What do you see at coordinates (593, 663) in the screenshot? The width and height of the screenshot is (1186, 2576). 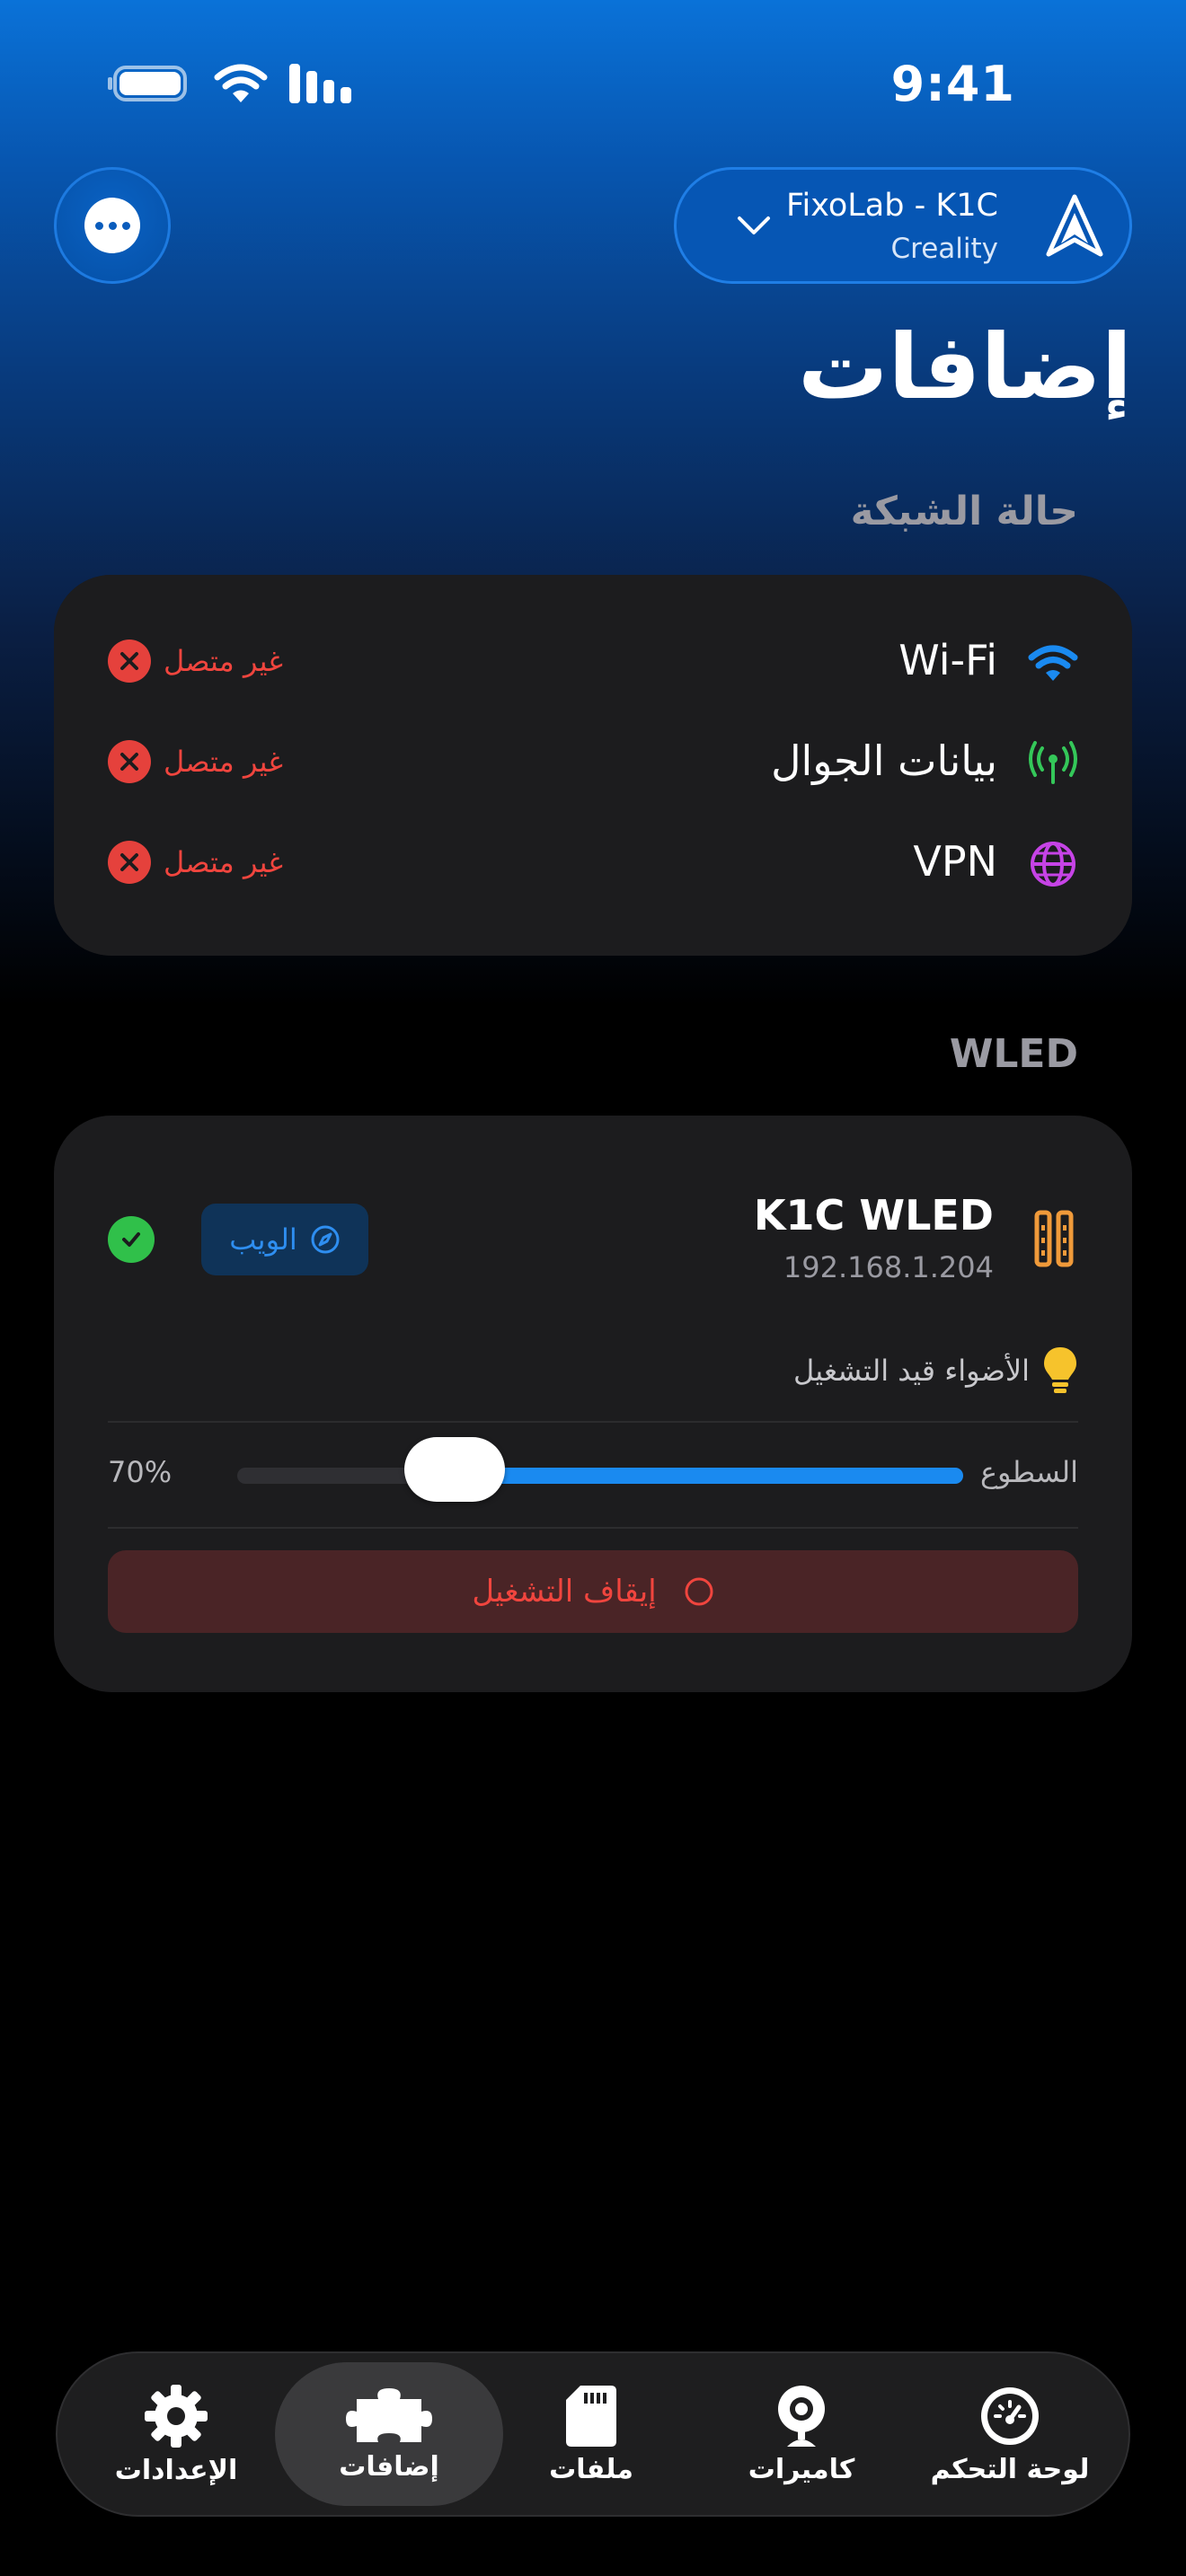 I see `network-row-wifi: Wi-Fi غير متصل` at bounding box center [593, 663].